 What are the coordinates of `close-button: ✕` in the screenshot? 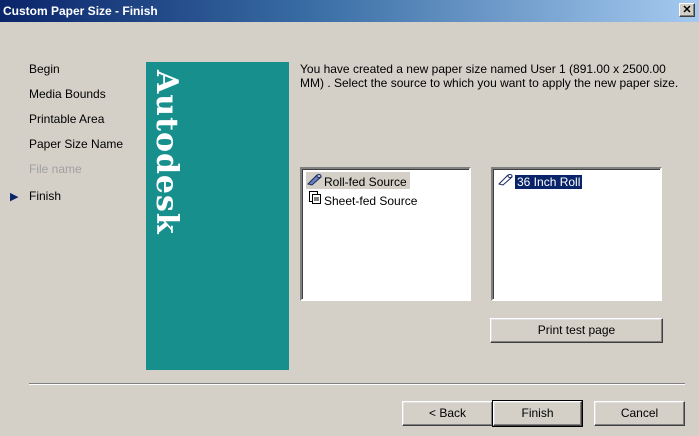 It's located at (687, 10).